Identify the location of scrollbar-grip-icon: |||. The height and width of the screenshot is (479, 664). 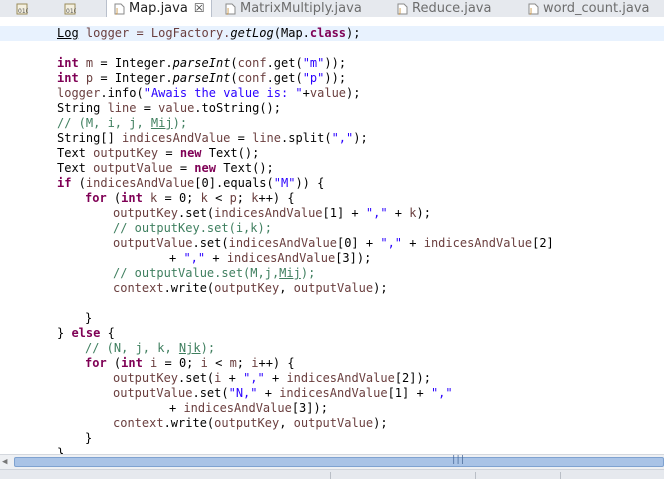
(458, 460).